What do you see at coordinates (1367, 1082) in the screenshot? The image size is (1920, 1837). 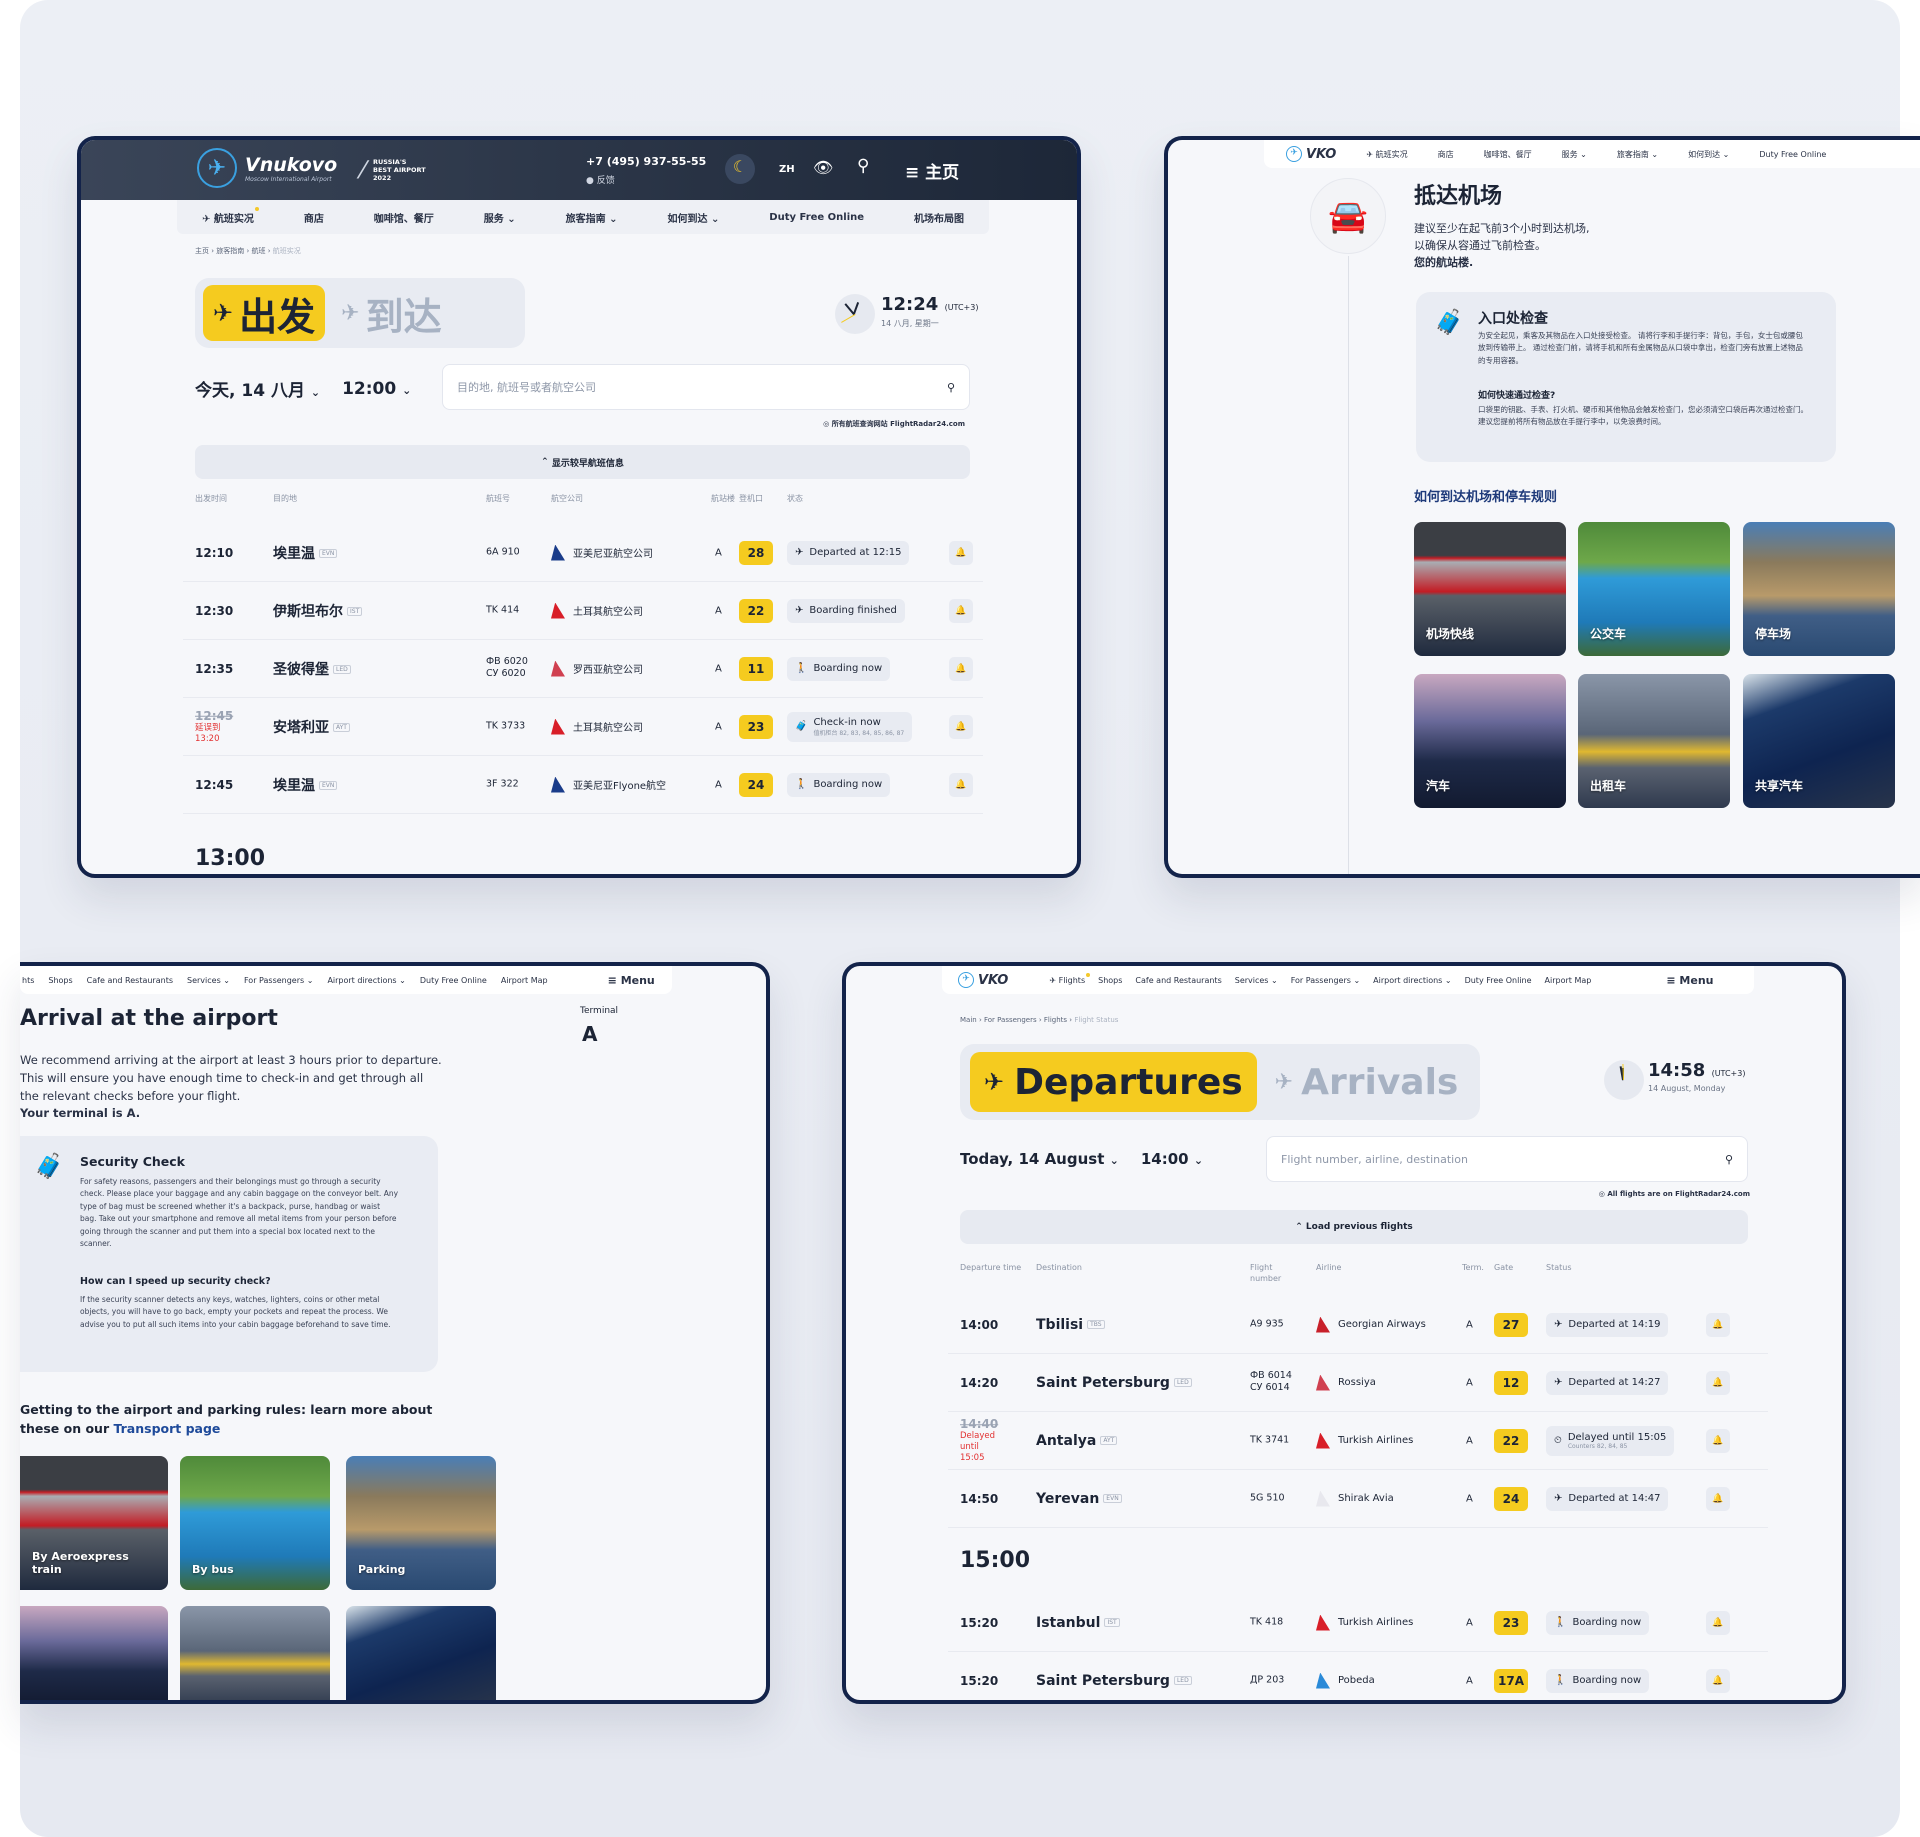 I see `tab-arrivals: ✈ Arrivals` at bounding box center [1367, 1082].